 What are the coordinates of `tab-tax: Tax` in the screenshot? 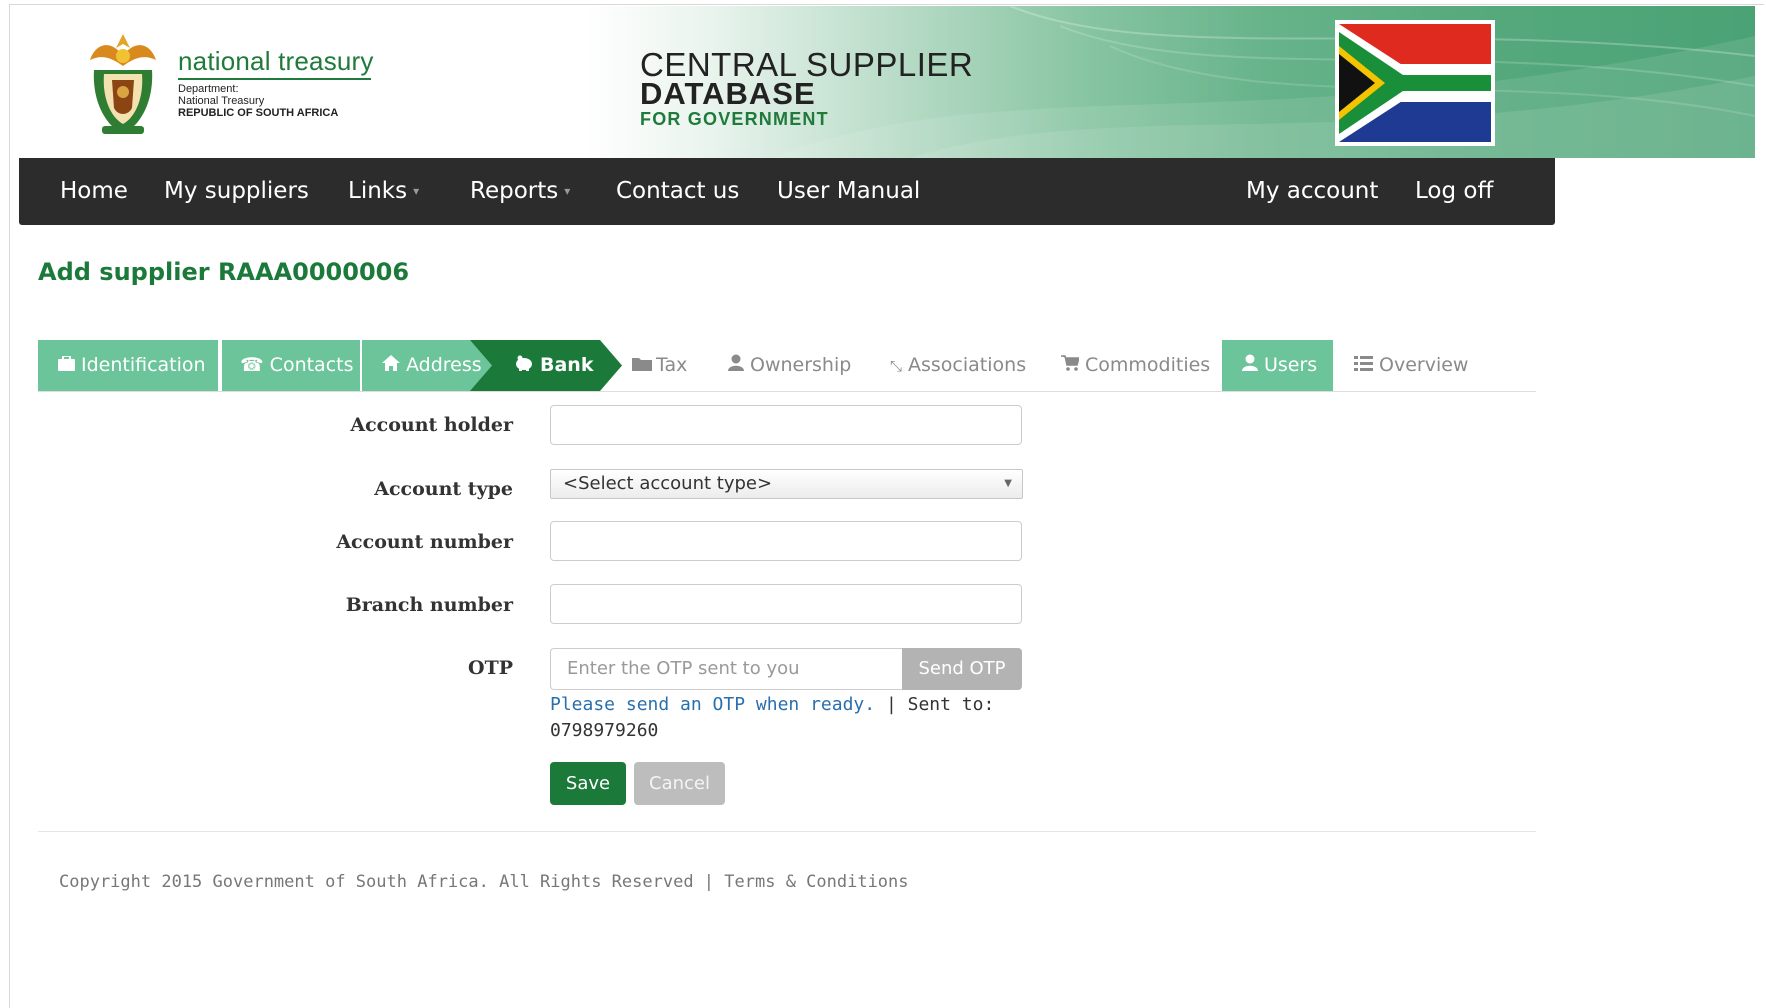 It's located at (659, 365).